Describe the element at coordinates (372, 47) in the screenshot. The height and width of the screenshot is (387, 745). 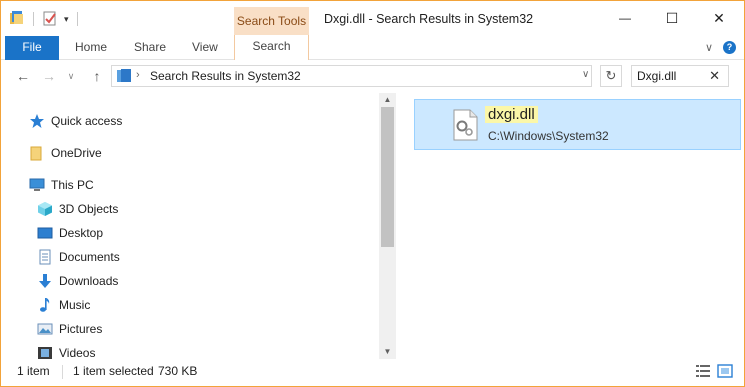
I see `ribbon-tabs: File Home Share View Search ∨ ?` at that location.